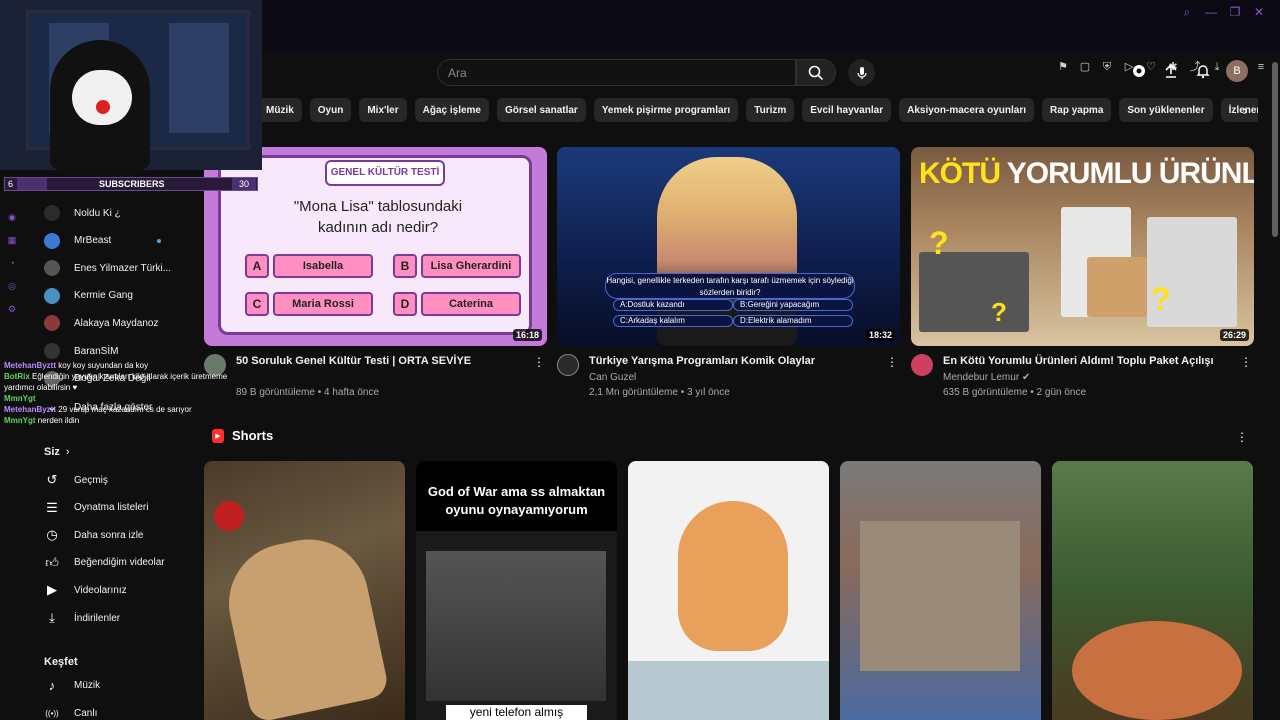 The width and height of the screenshot is (1280, 720). Describe the element at coordinates (847, 110) in the screenshot. I see `chip: Evcil hayvanlar` at that location.